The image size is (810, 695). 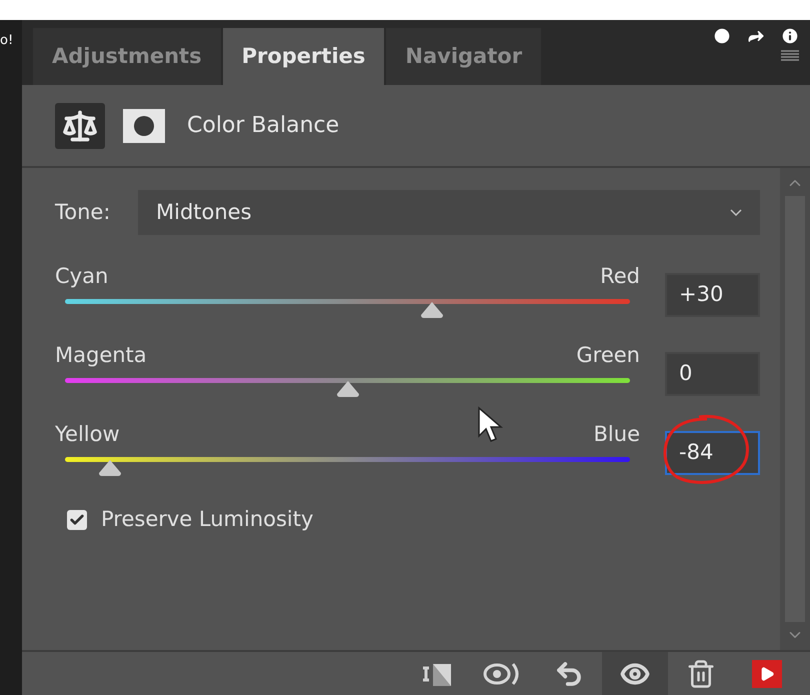 What do you see at coordinates (127, 56) in the screenshot?
I see `panel-tab: Adjustments` at bounding box center [127, 56].